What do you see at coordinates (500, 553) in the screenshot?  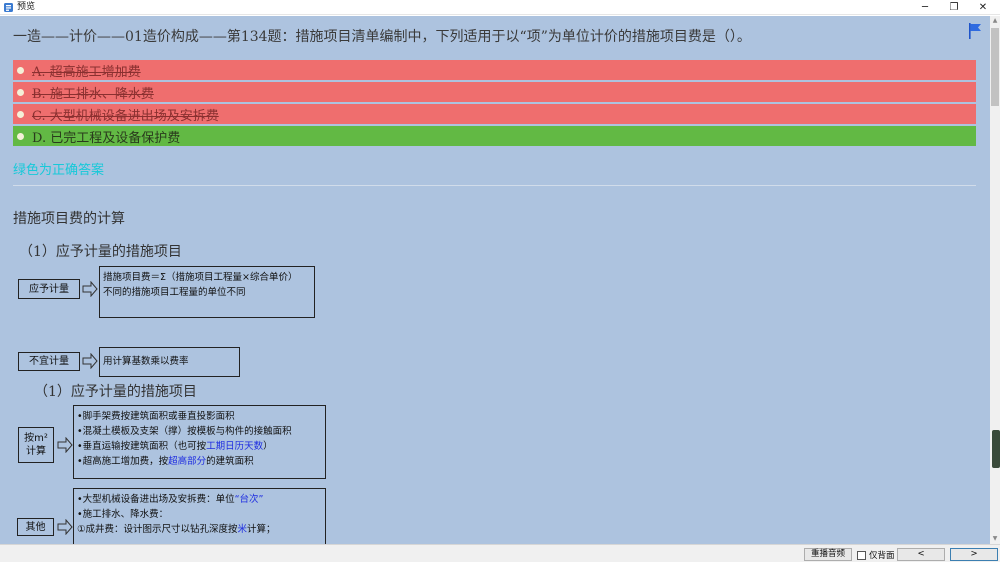 I see `bottom-toolbar: 重播音频 仅背面 < >` at bounding box center [500, 553].